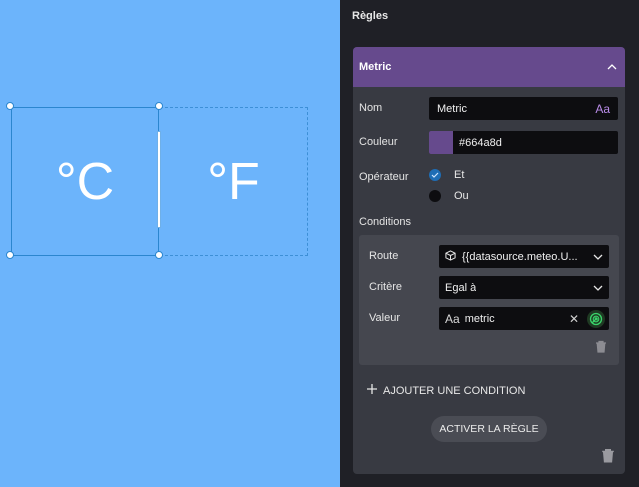 The height and width of the screenshot is (487, 639). I want to click on color-value: #664a8d, so click(480, 142).